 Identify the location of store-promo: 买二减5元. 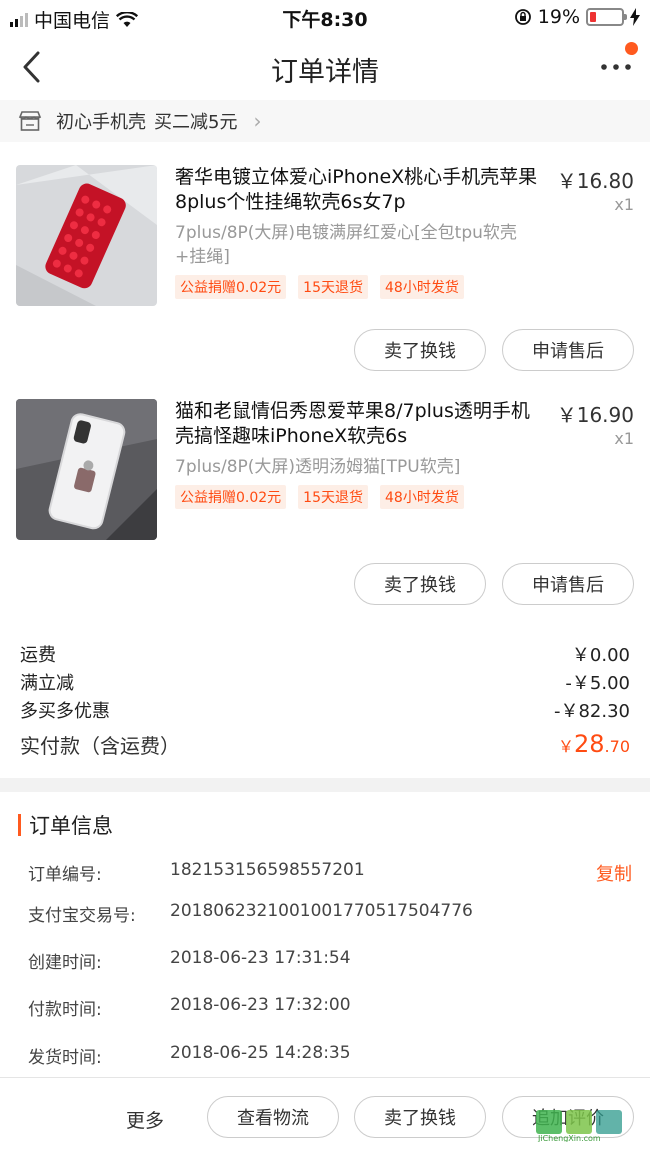
(196, 122).